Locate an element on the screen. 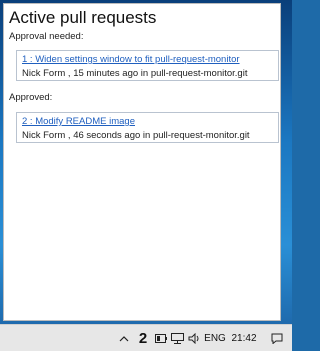 This screenshot has width=320, height=351. language-indicator: ENG is located at coordinates (215, 338).